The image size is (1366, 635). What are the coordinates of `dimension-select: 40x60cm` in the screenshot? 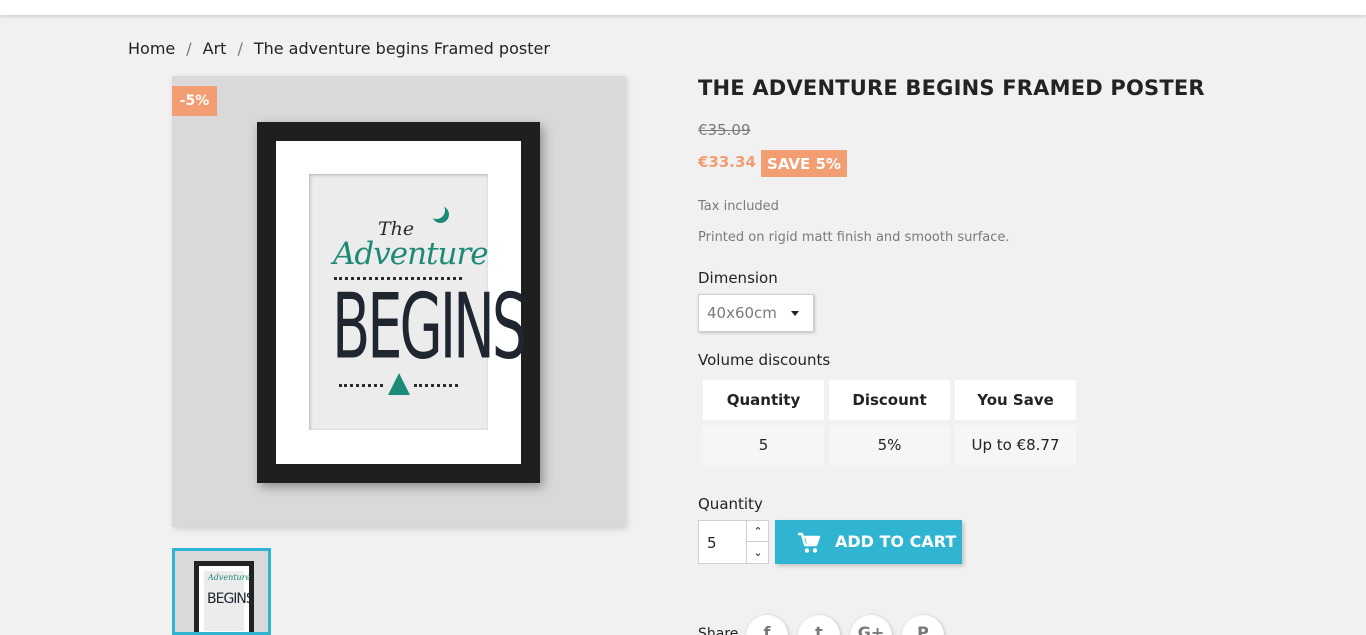 It's located at (756, 313).